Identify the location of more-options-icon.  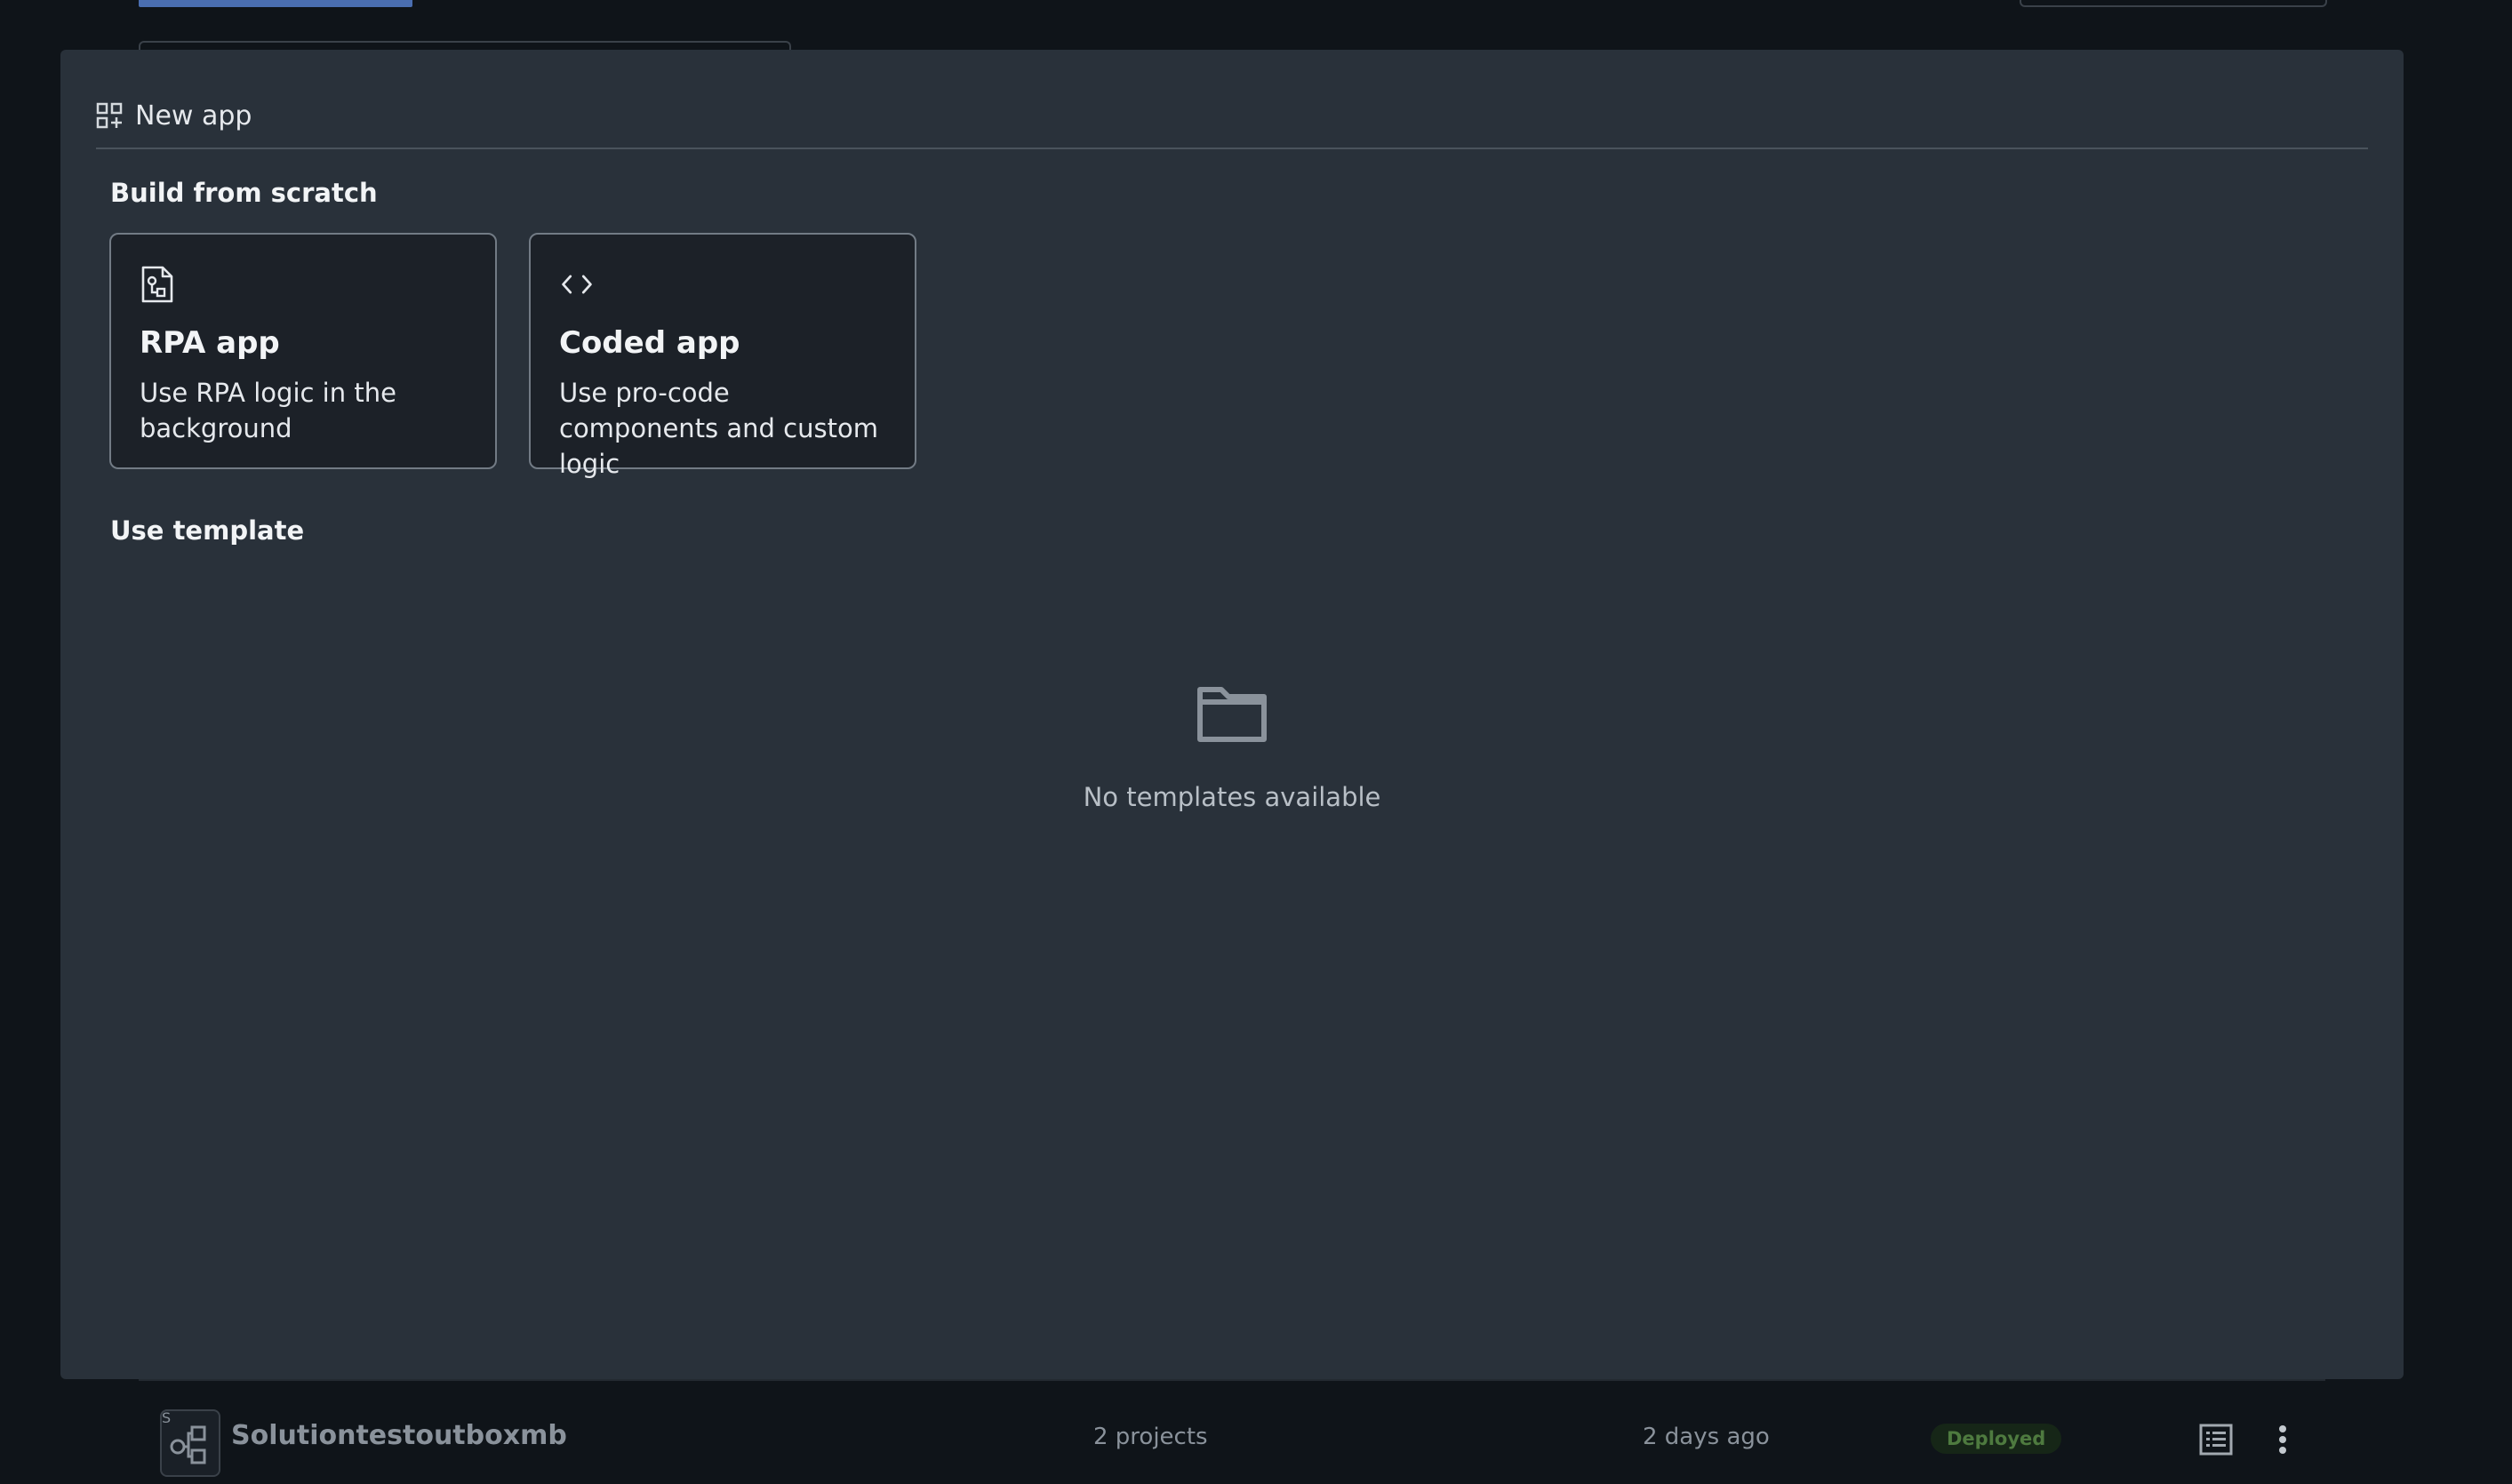
(2282, 1440).